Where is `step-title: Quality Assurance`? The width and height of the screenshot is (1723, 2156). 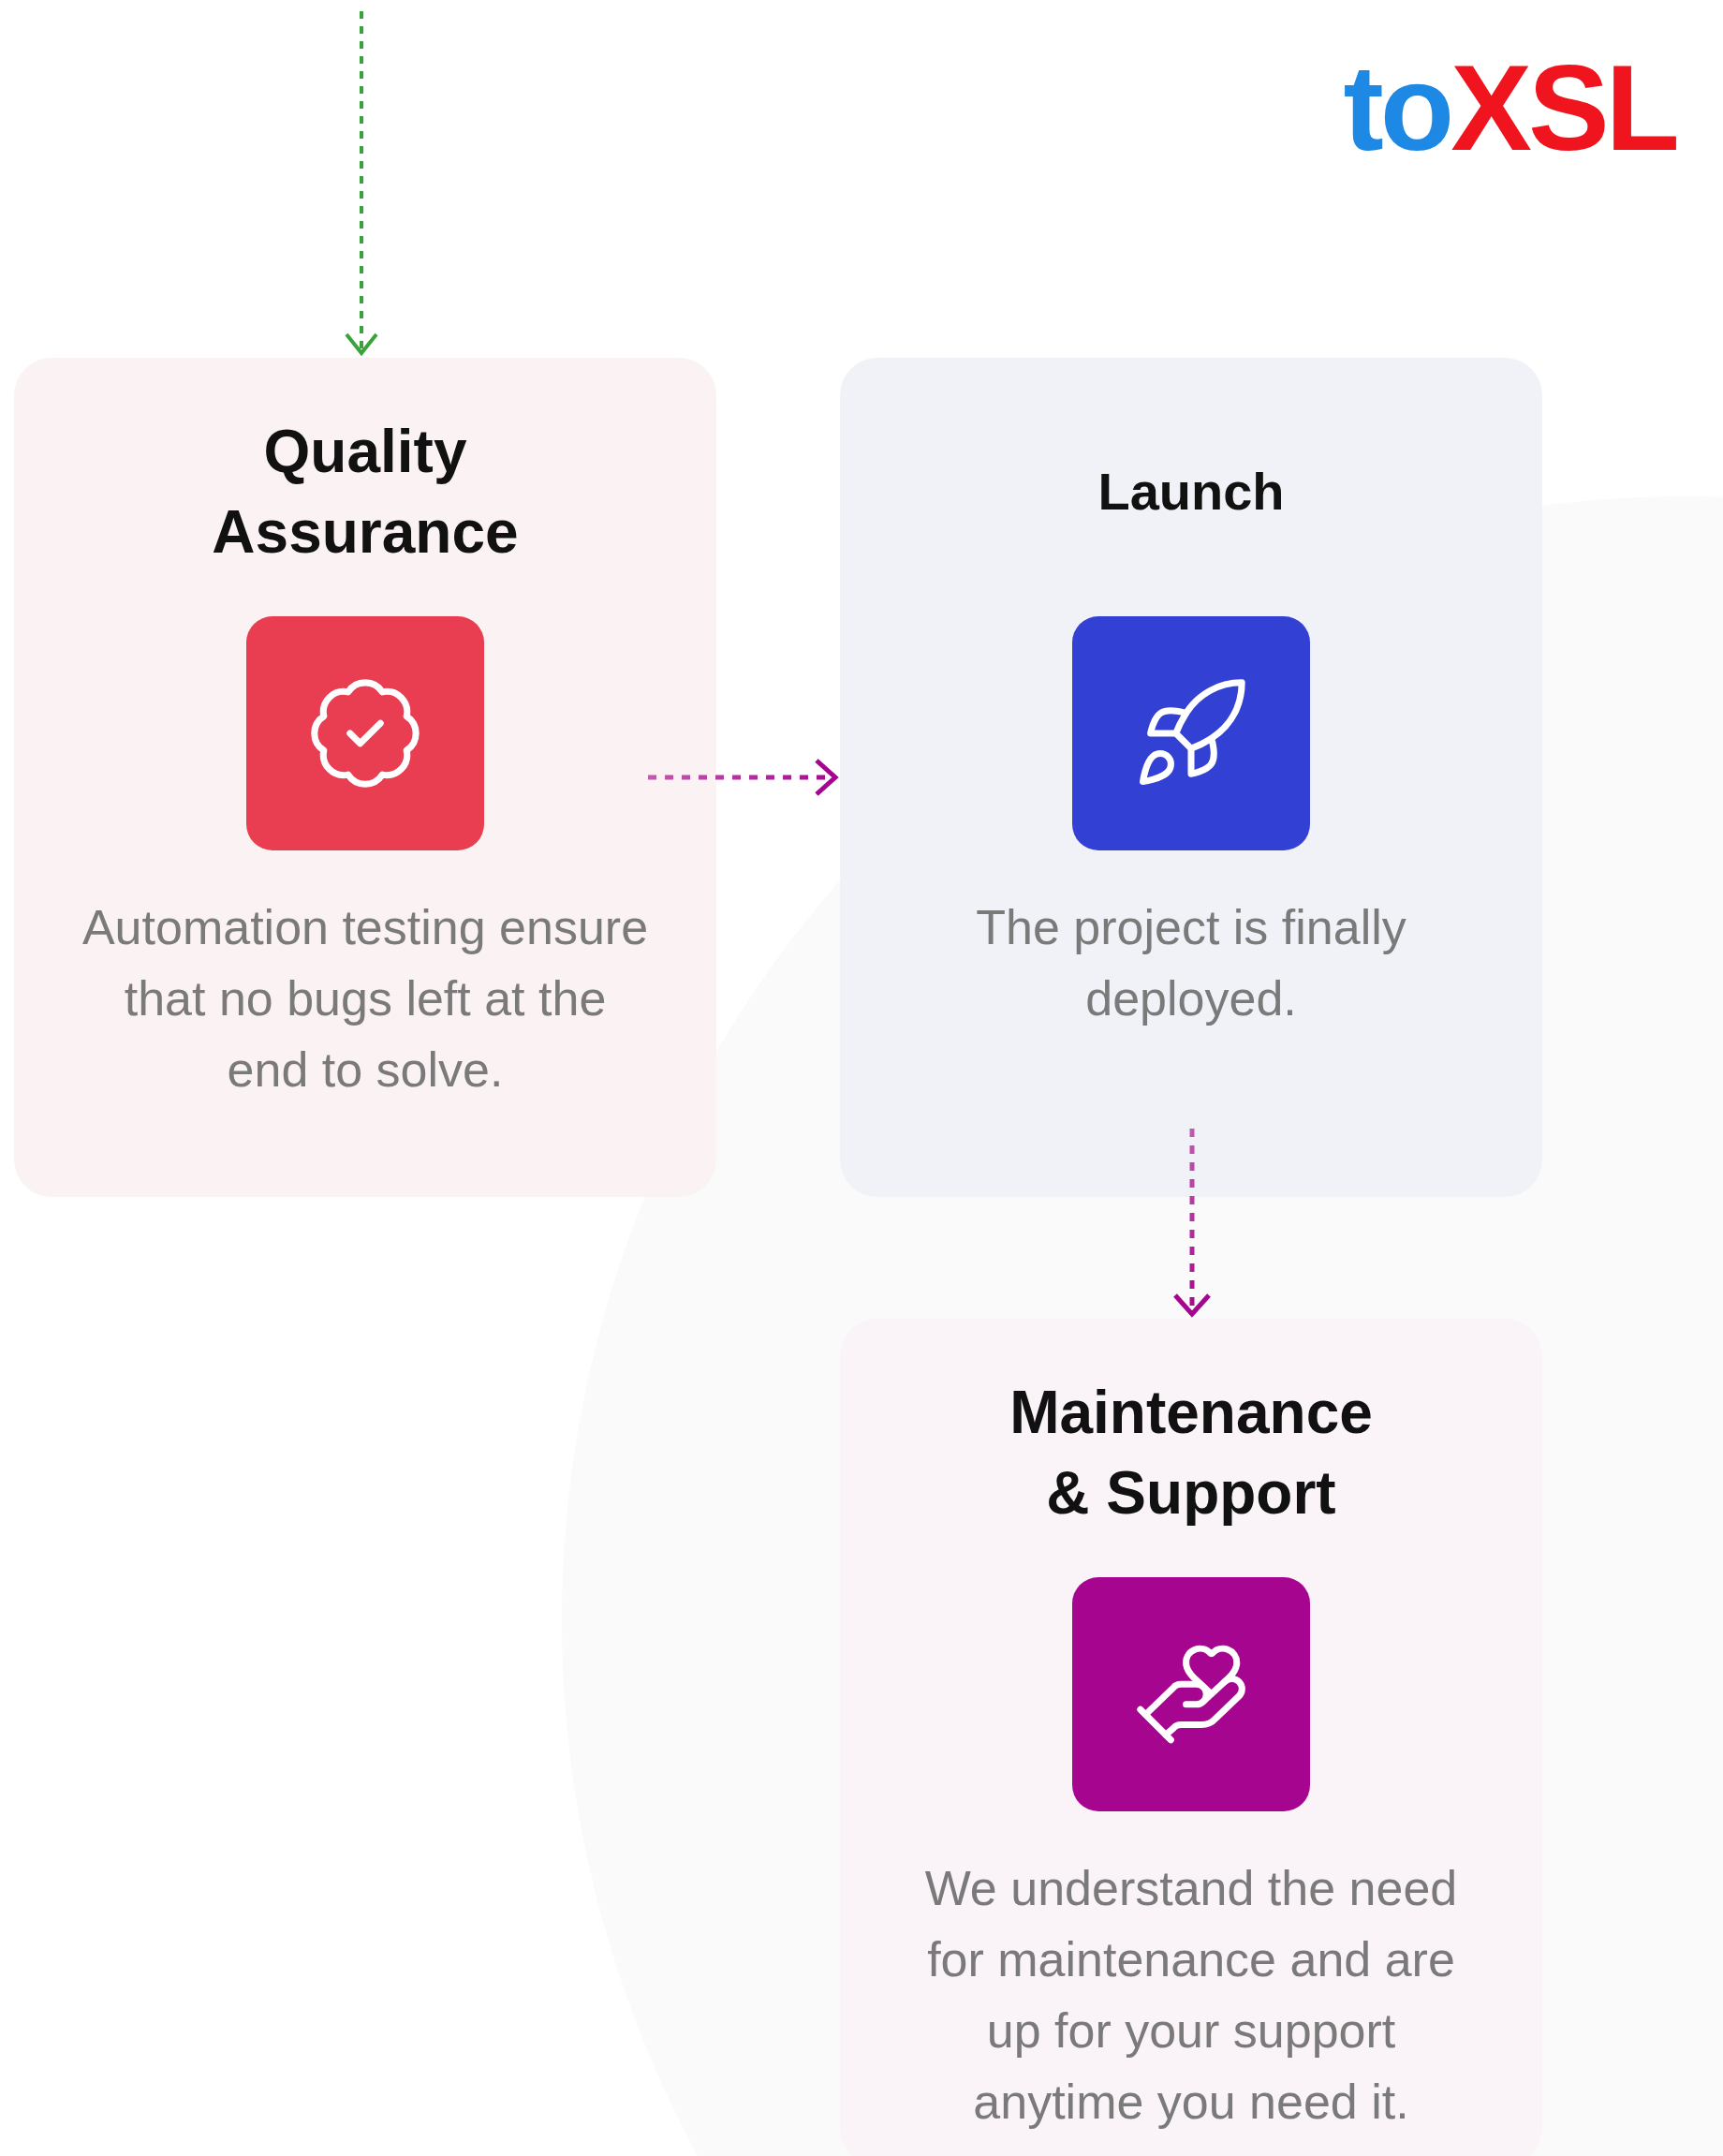 step-title: Quality Assurance is located at coordinates (365, 492).